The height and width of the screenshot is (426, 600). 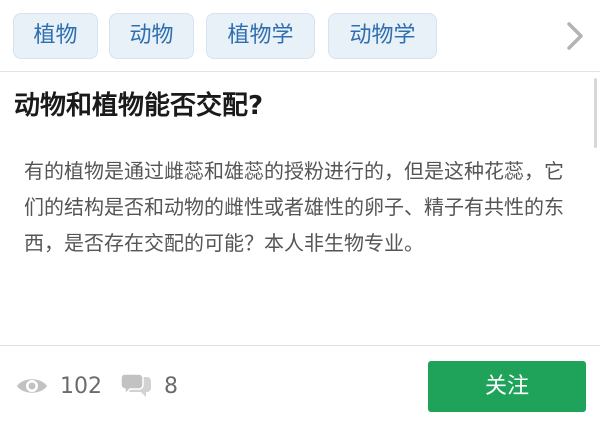 I want to click on chevron-right-icon, so click(x=569, y=36).